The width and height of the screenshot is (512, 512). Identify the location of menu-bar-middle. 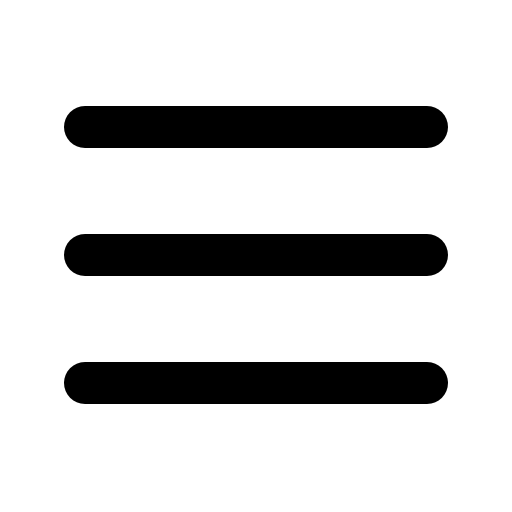
(256, 255).